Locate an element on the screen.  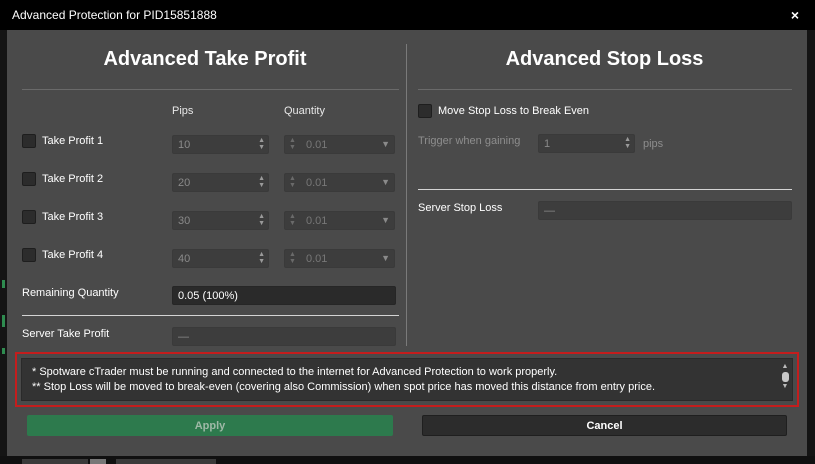
notes-scrollbar: ▲ ▼ is located at coordinates (785, 379).